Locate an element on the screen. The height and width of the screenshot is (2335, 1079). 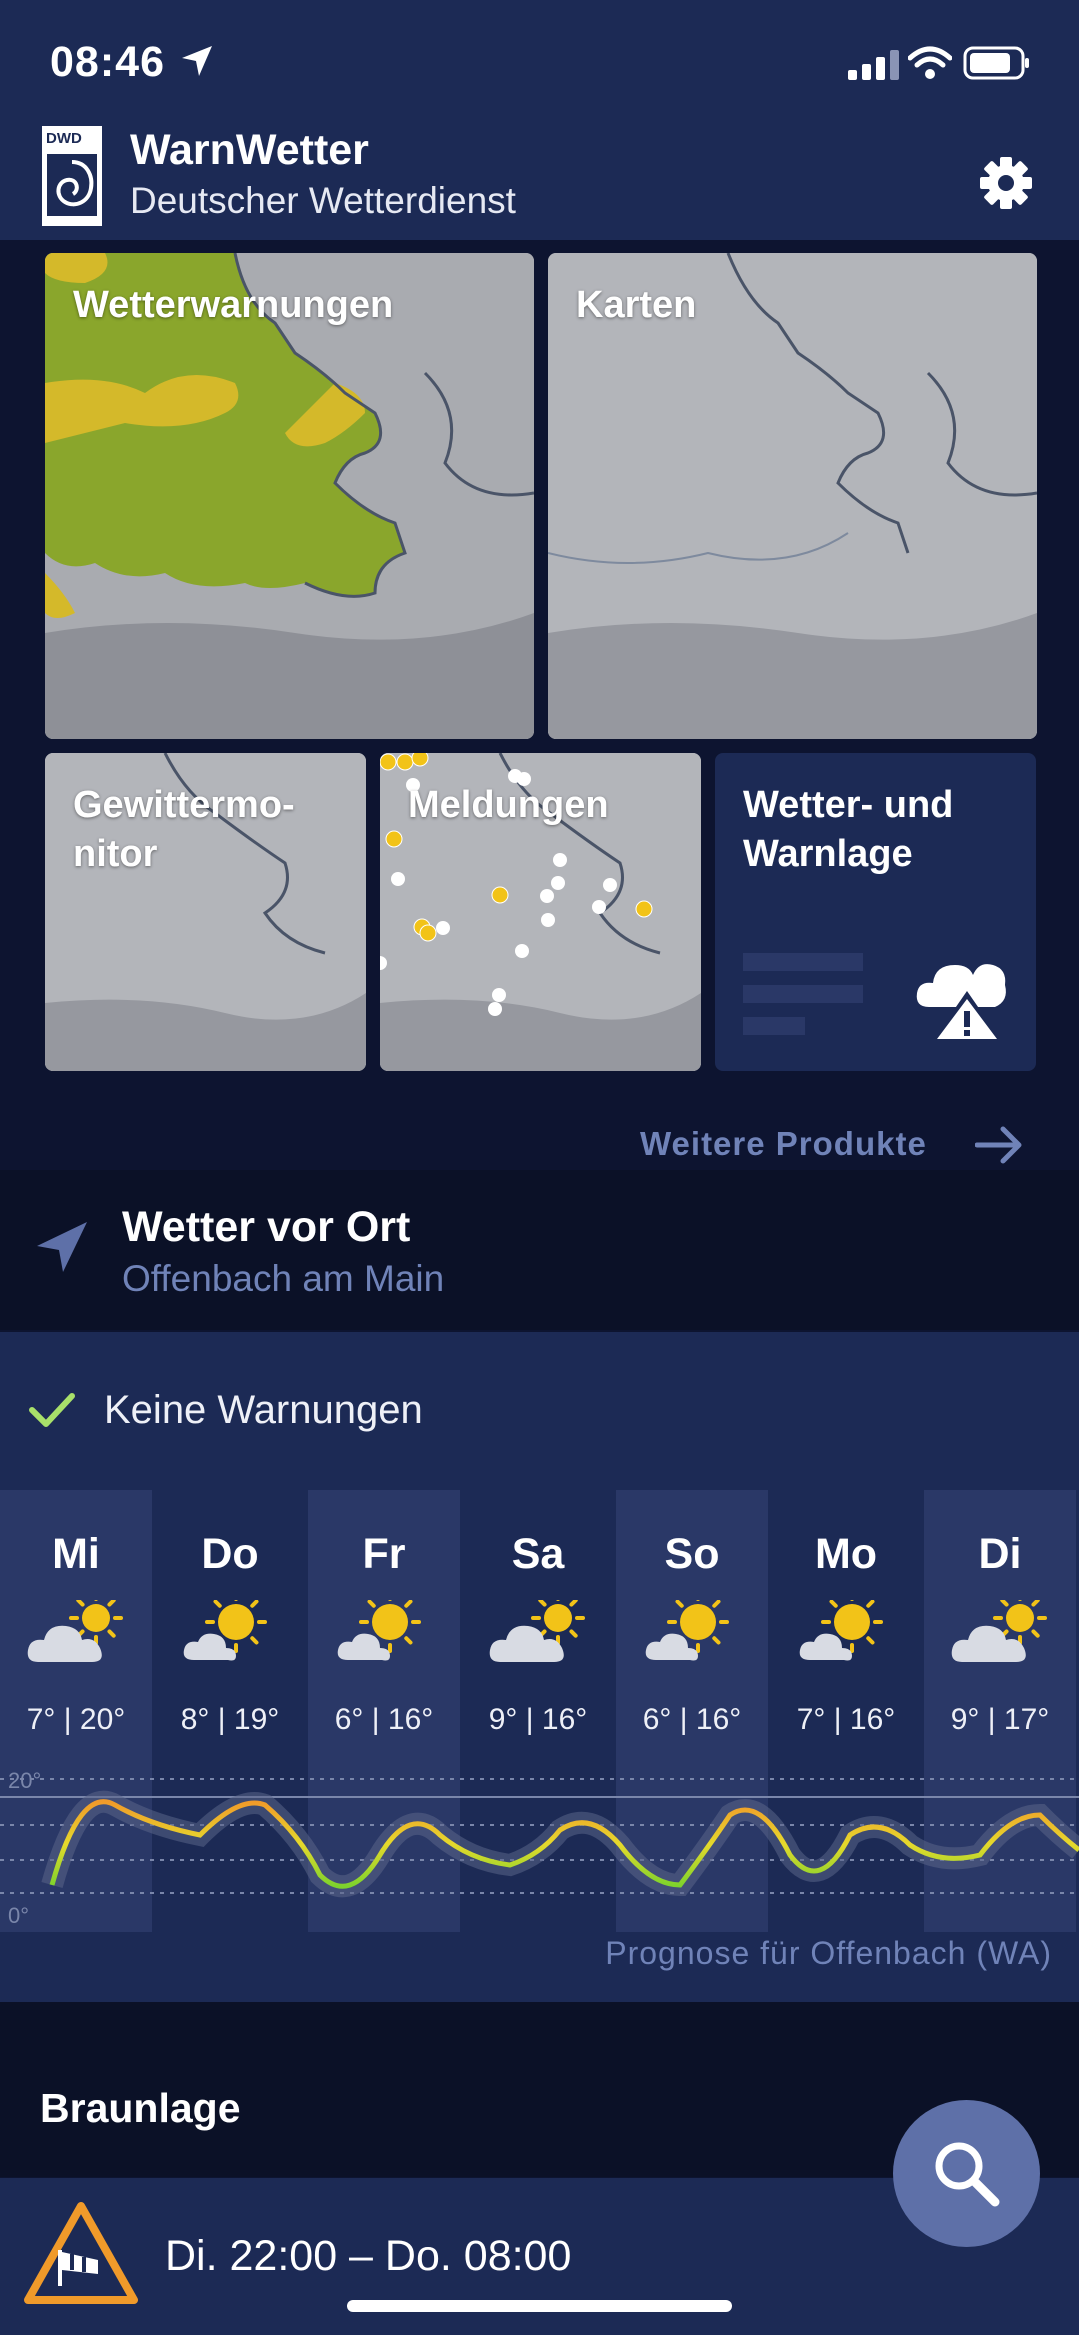
wind-warning-icon is located at coordinates (81, 2253).